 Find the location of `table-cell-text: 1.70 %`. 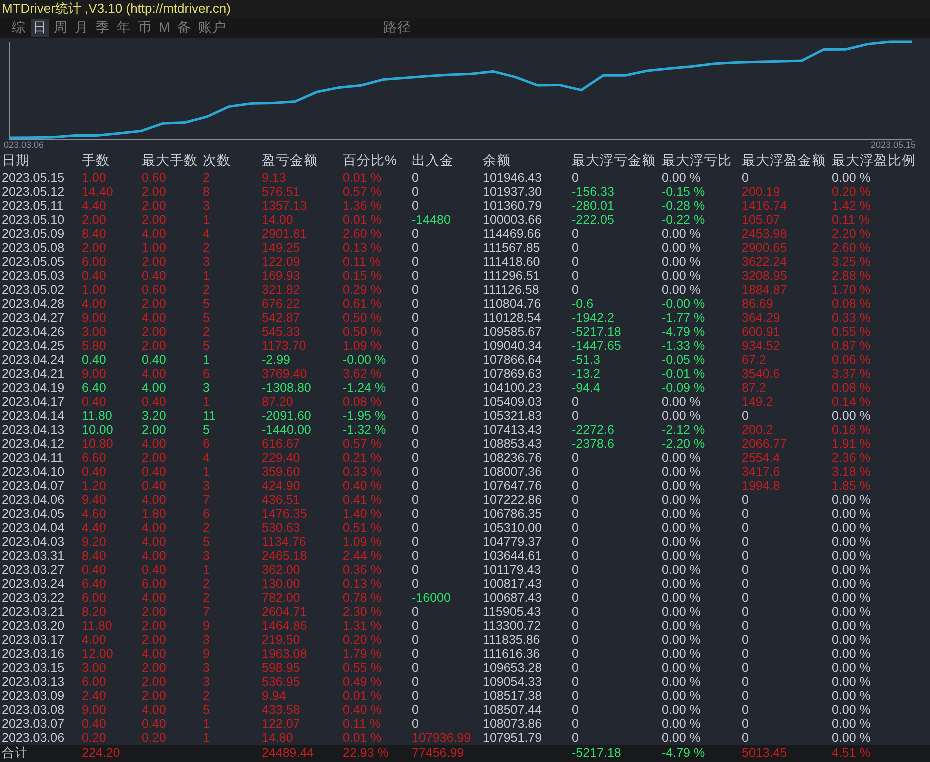

table-cell-text: 1.70 % is located at coordinates (852, 290).